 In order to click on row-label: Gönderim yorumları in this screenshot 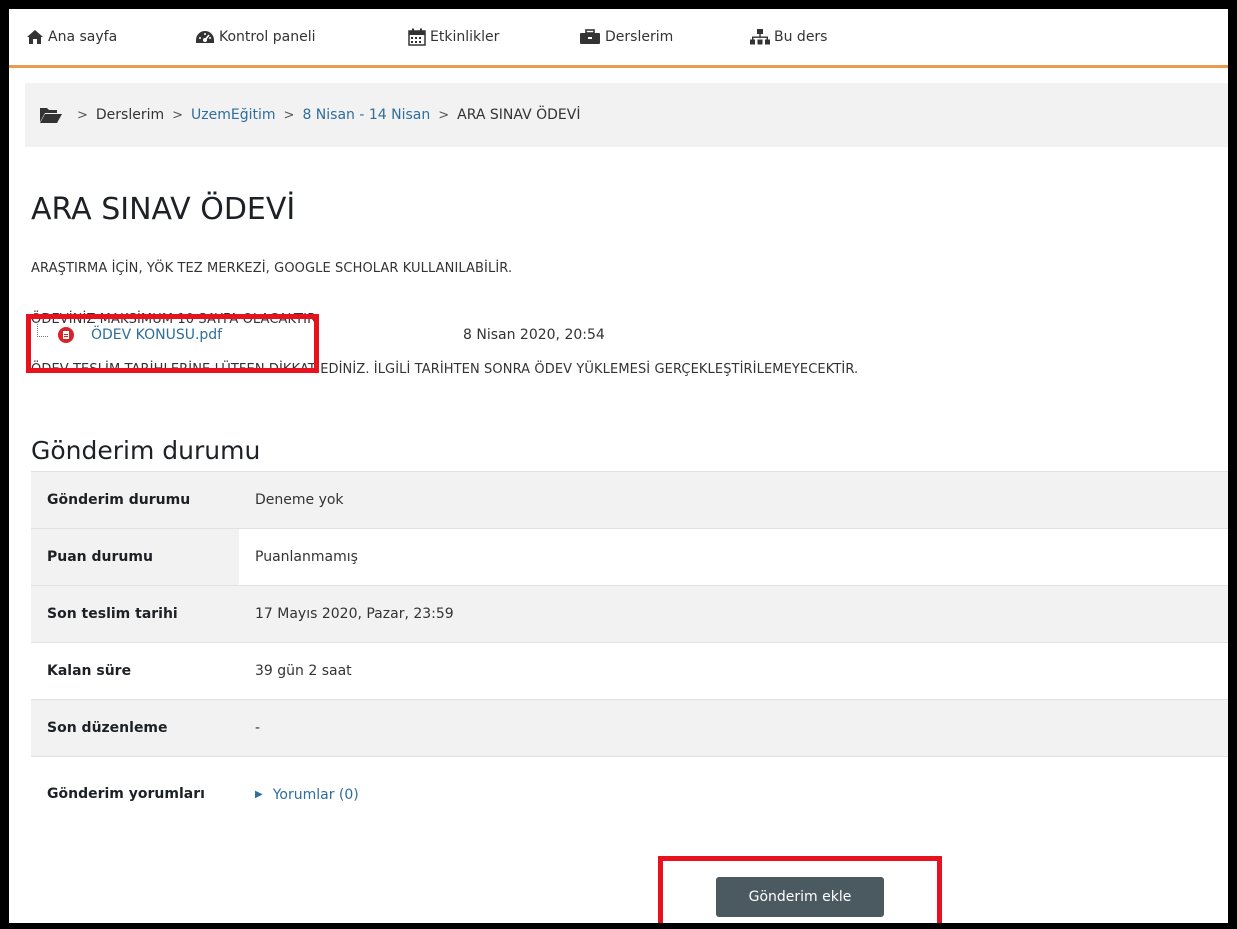, I will do `click(135, 793)`.